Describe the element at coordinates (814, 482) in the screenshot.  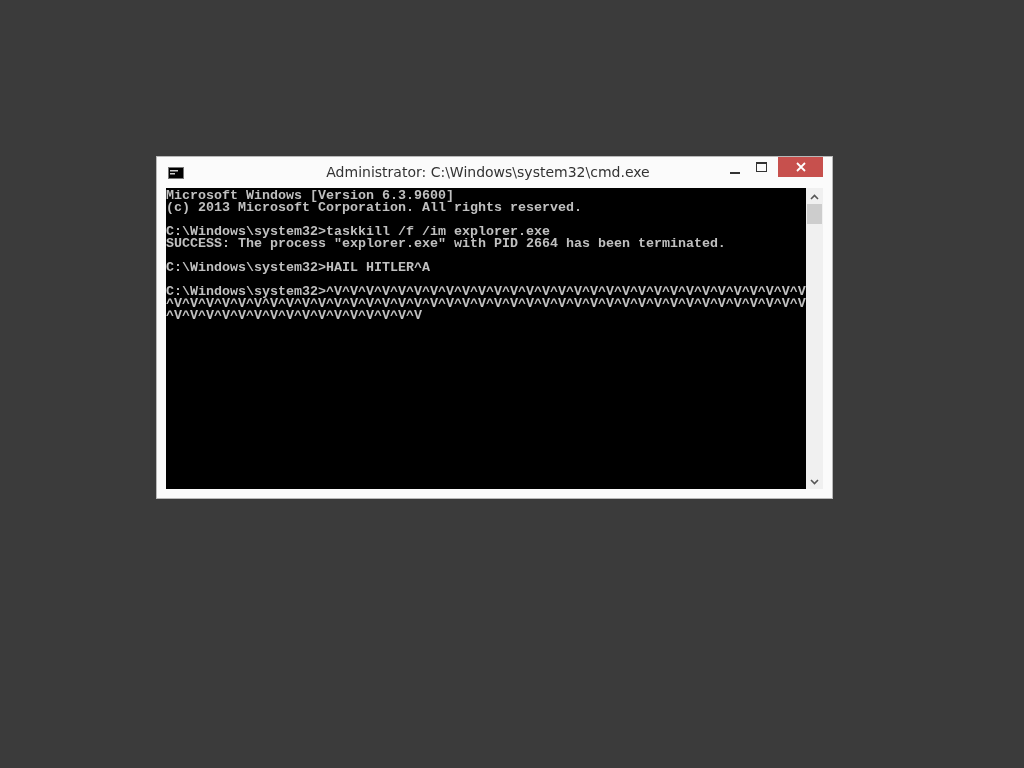
I see `scroll-down-icon` at that location.